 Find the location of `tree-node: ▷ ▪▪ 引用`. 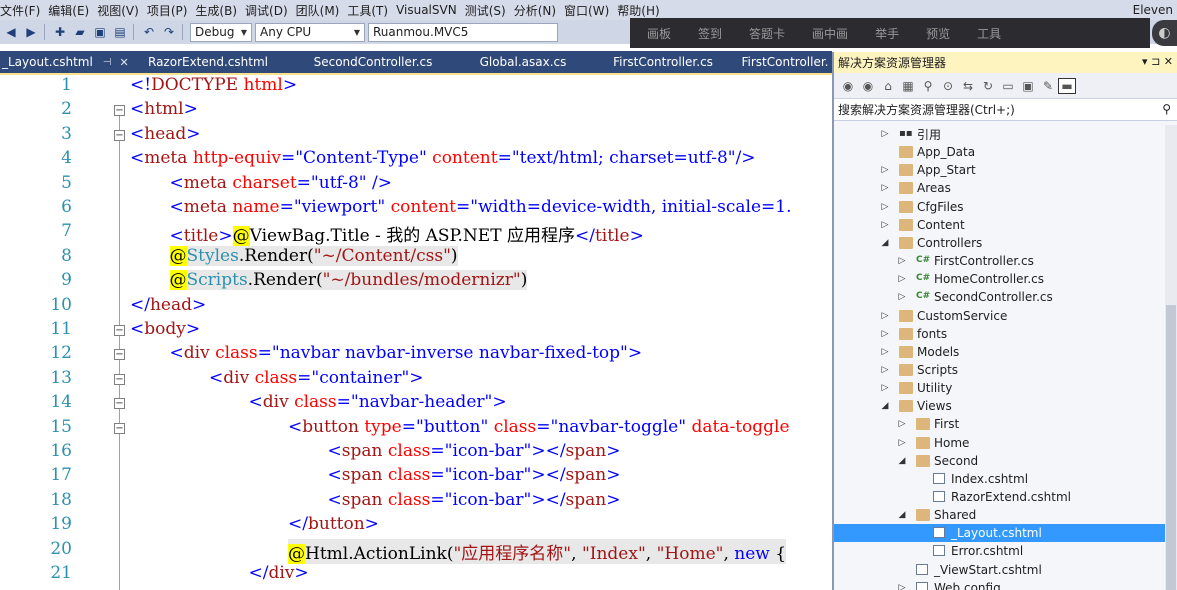

tree-node: ▷ ▪▪ 引用 is located at coordinates (1000, 134).